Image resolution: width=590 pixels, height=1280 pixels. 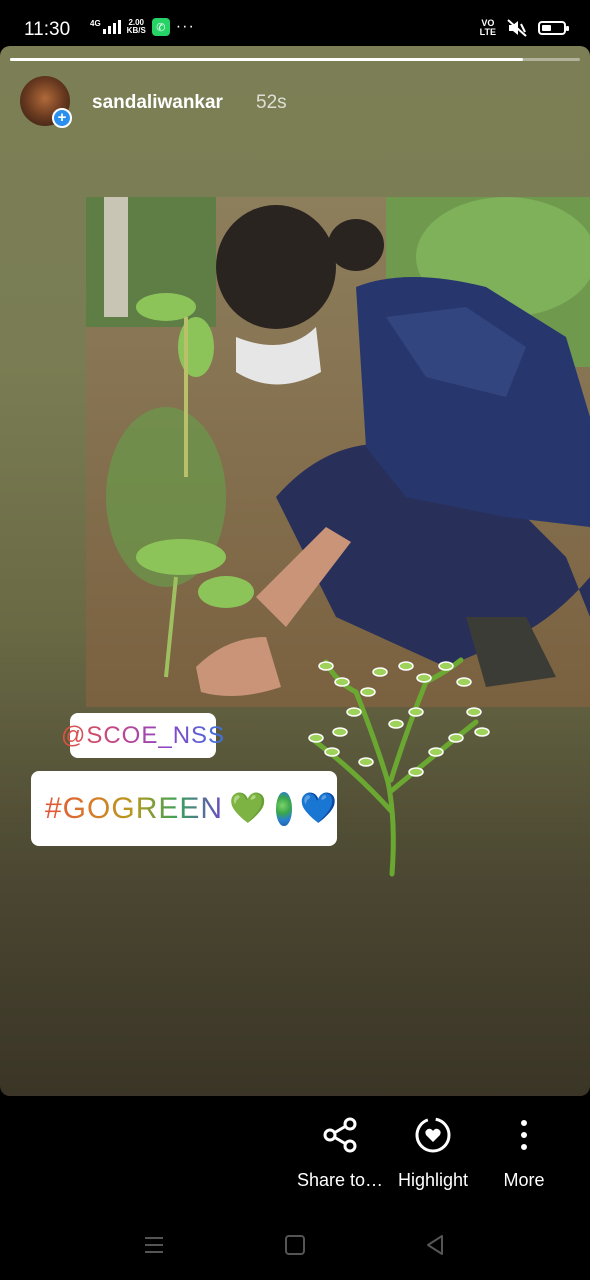 I want to click on volte-icon: VO LTE, so click(x=487, y=27).